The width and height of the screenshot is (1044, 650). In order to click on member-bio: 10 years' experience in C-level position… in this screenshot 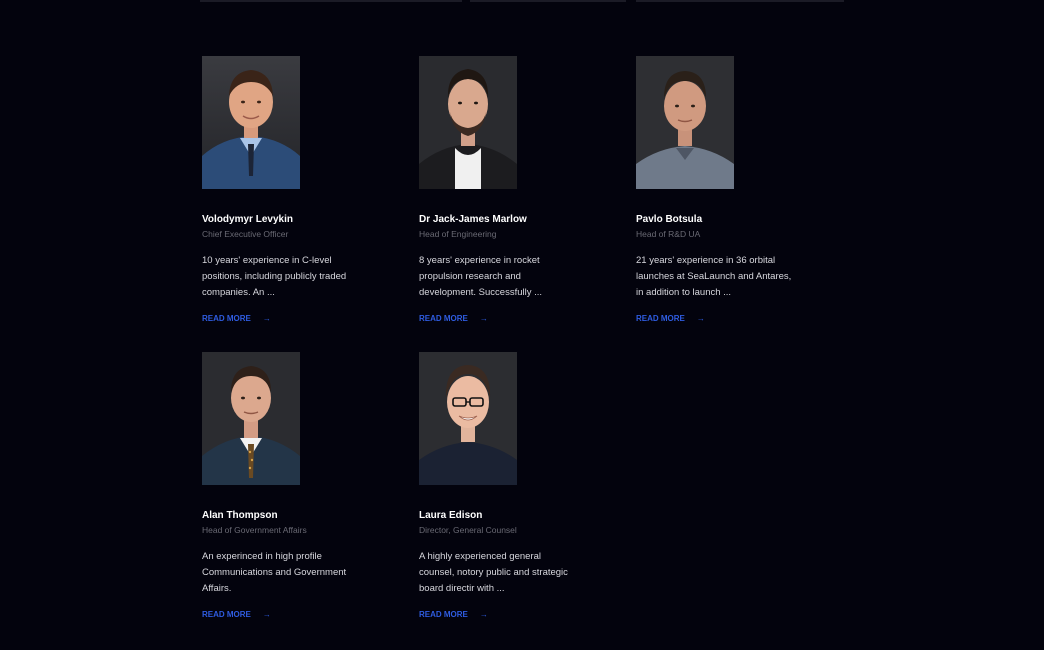, I will do `click(274, 276)`.